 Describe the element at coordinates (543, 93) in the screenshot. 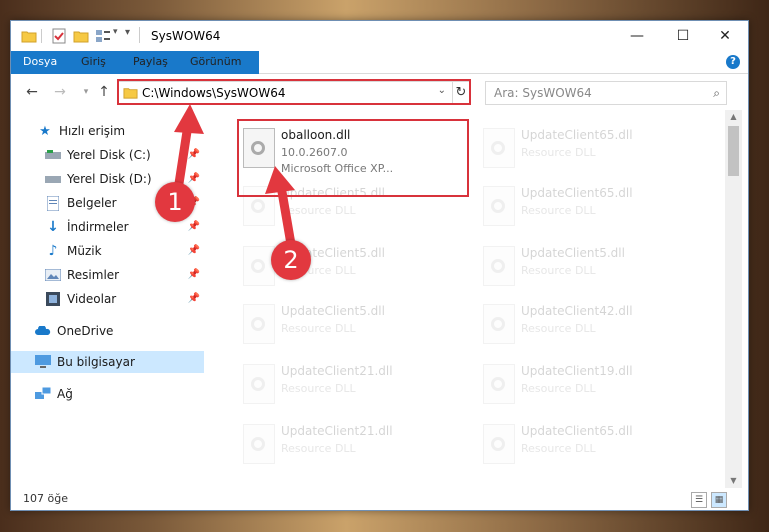

I see `search-placeholder: Ara: SysWOW64` at that location.